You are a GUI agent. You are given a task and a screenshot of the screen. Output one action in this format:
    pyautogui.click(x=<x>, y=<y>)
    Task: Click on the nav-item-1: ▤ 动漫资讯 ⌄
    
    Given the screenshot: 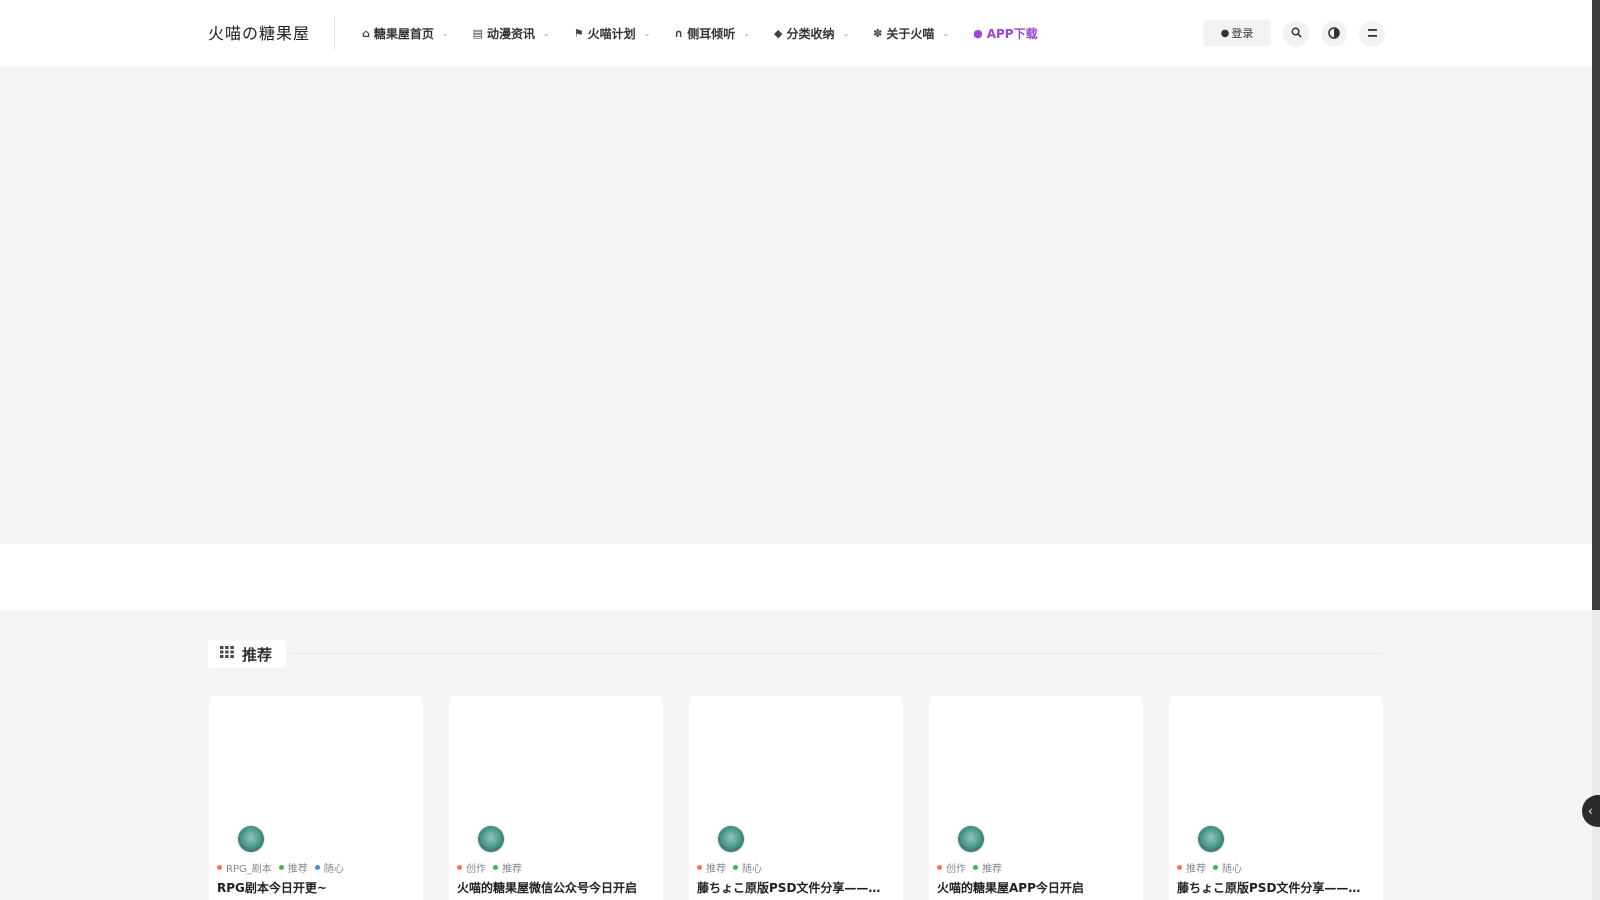 What is the action you would take?
    pyautogui.click(x=511, y=33)
    